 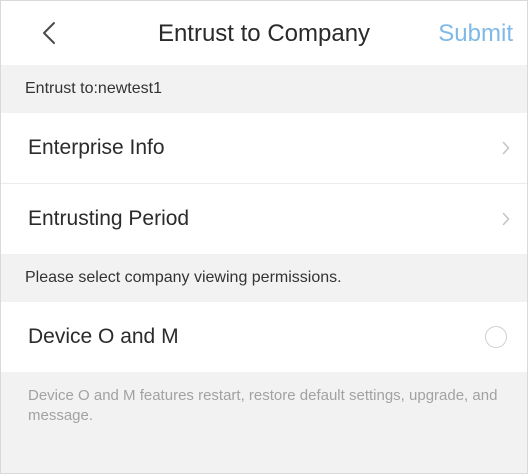 What do you see at coordinates (264, 148) in the screenshot?
I see `enterprise-info-row: Enterprise Info` at bounding box center [264, 148].